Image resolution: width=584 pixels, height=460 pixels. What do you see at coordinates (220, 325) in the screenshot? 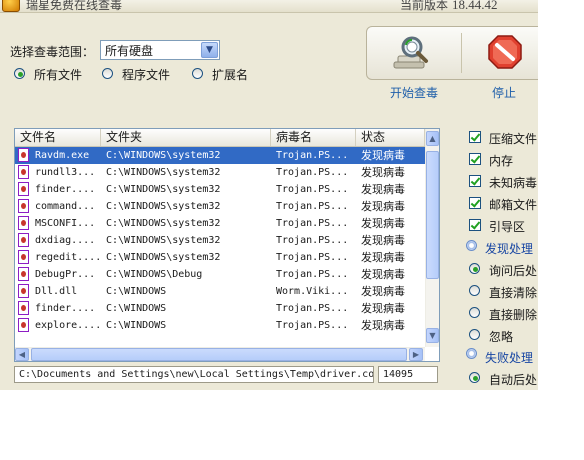
I see `table-row: explore.... C:\WINDOWS Trojan.PS... 发现病毒` at bounding box center [220, 325].